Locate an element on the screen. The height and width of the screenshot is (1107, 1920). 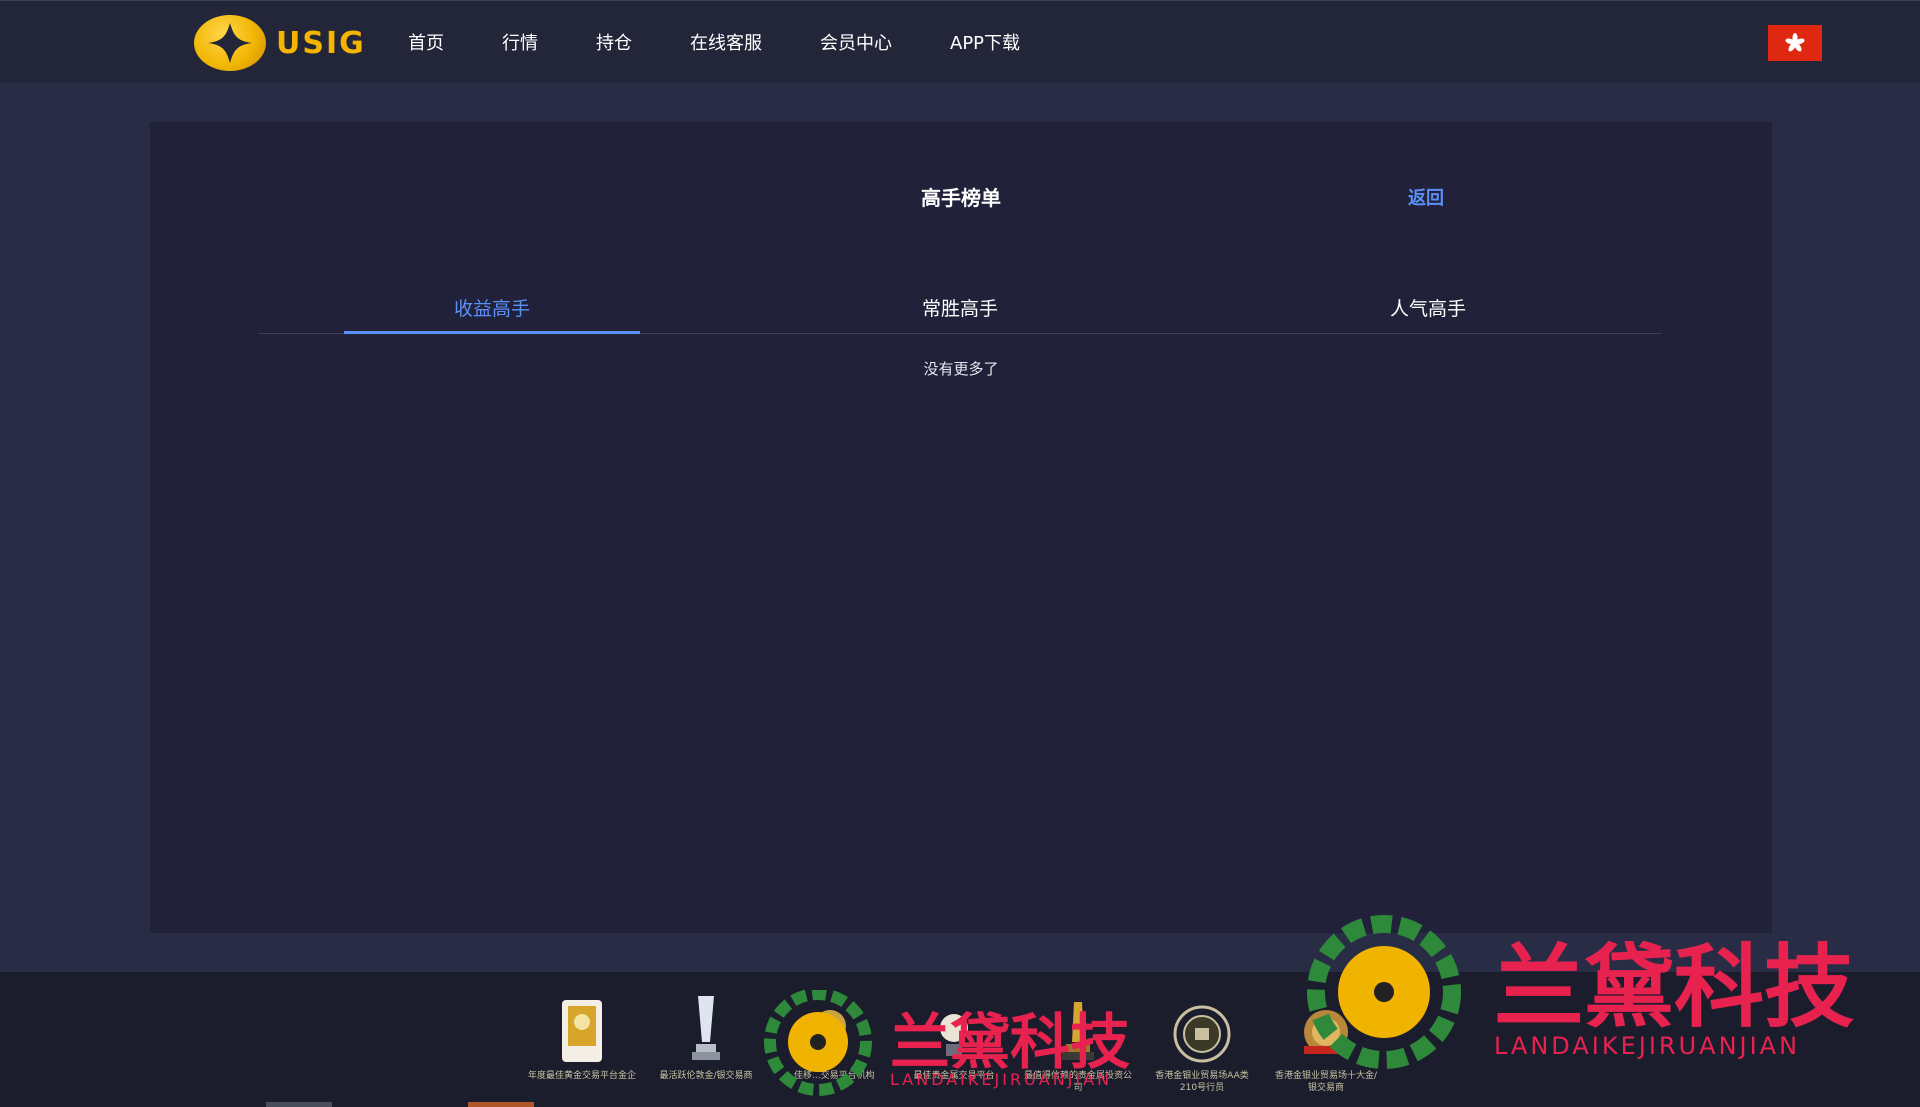
tab-win-rate-masters: 常胜高手 is located at coordinates (960, 307).